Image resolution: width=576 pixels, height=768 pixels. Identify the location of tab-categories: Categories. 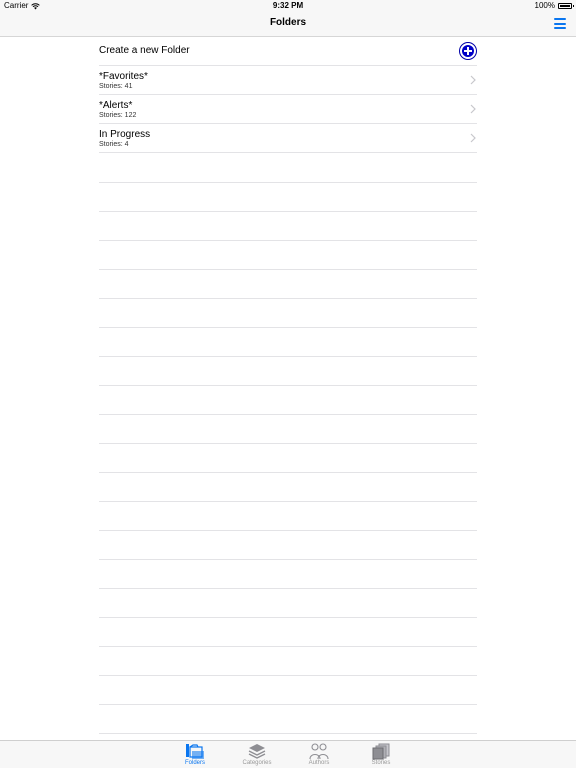
(257, 754).